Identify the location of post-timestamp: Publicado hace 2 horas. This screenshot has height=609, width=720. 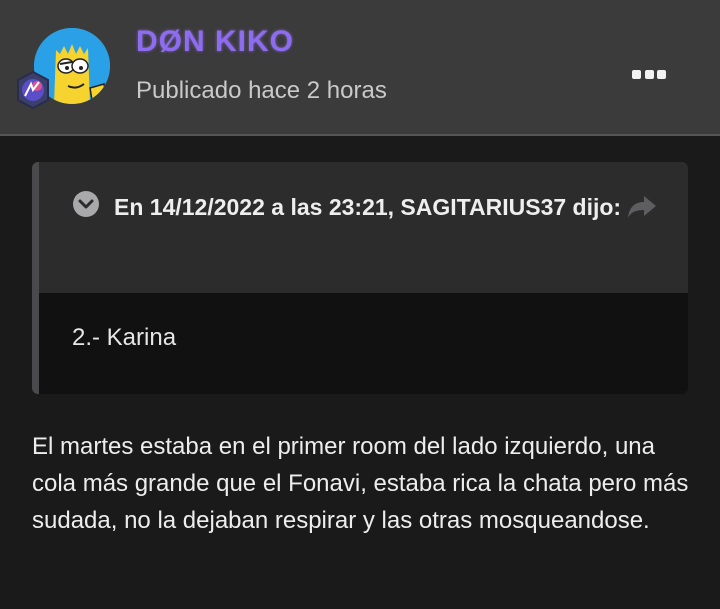
(261, 90).